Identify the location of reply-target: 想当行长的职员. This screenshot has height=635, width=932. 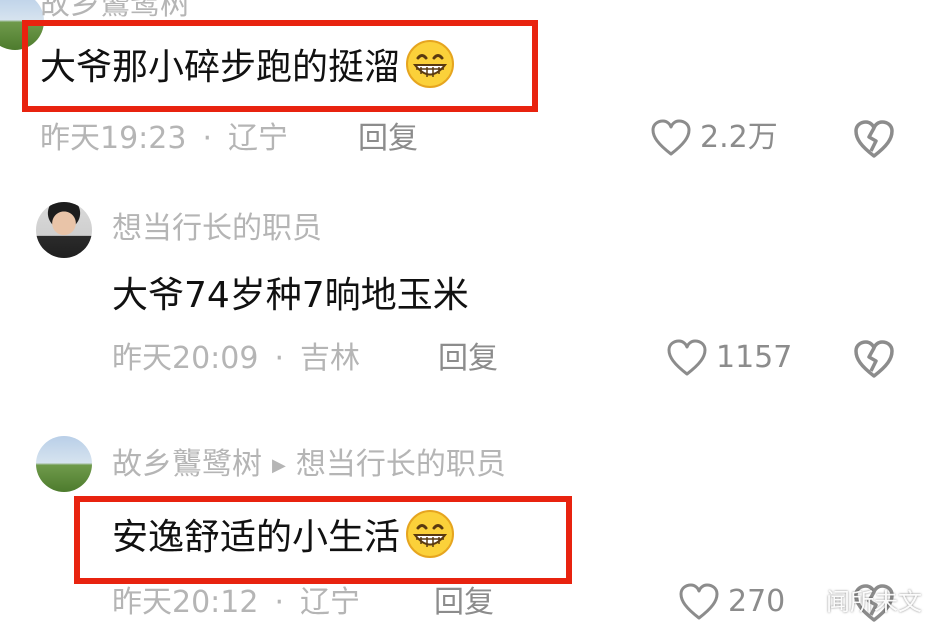
(401, 464).